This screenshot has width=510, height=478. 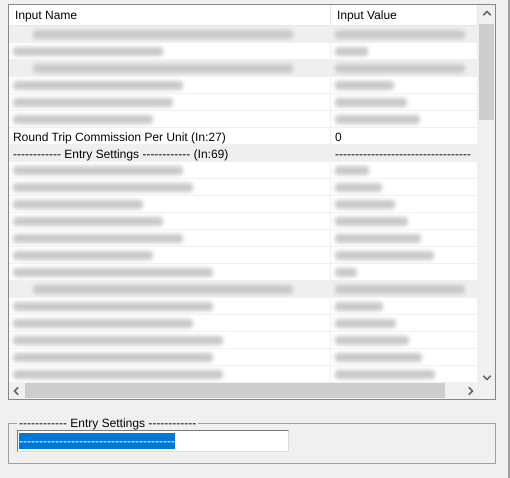 I want to click on table-cell: 0, so click(x=338, y=137).